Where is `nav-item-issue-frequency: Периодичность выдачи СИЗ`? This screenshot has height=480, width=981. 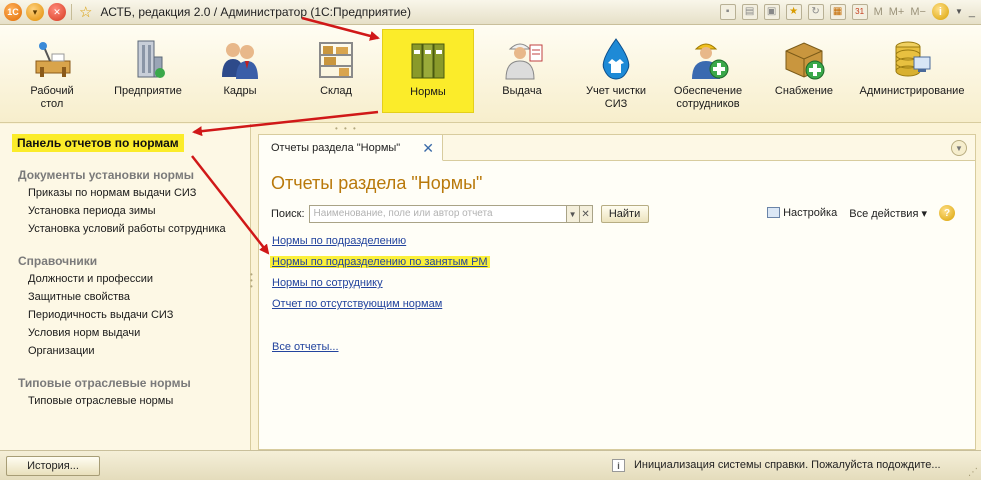 nav-item-issue-frequency: Периодичность выдачи СИЗ is located at coordinates (100, 315).